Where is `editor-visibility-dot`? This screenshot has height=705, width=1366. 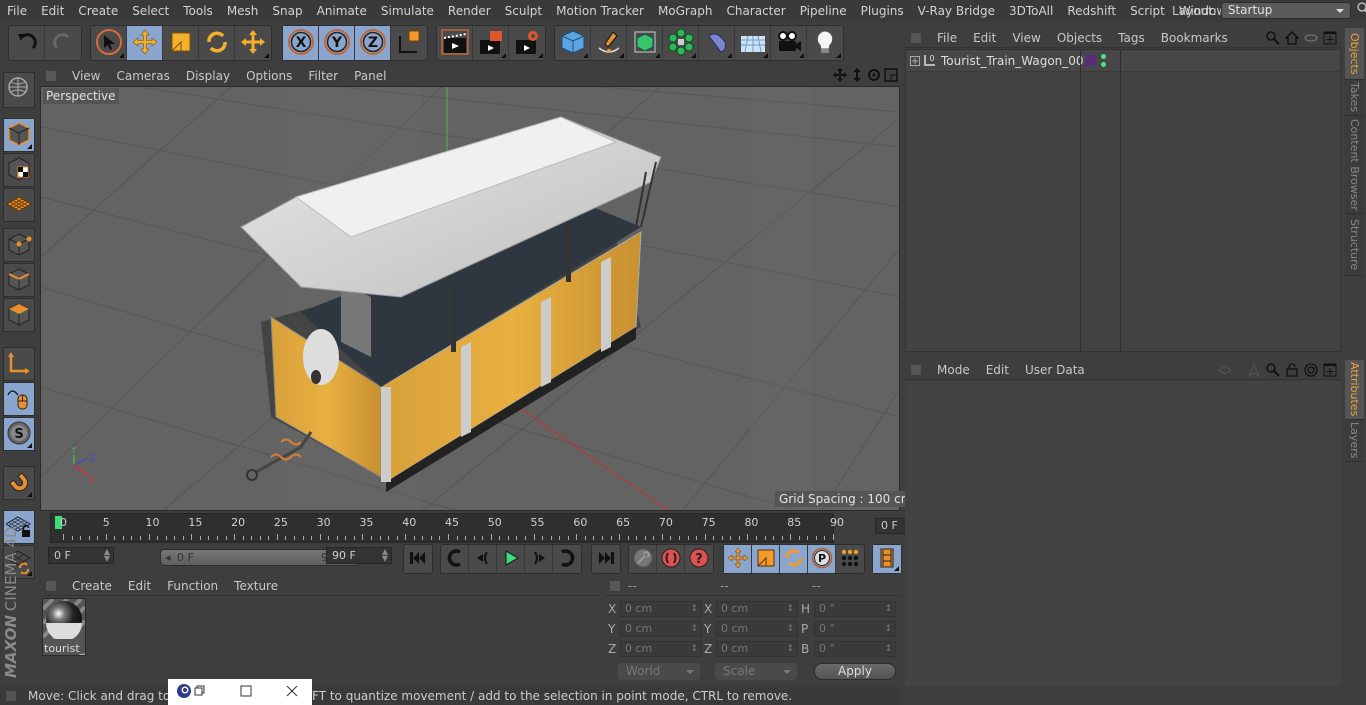
editor-visibility-dot is located at coordinates (1103, 56).